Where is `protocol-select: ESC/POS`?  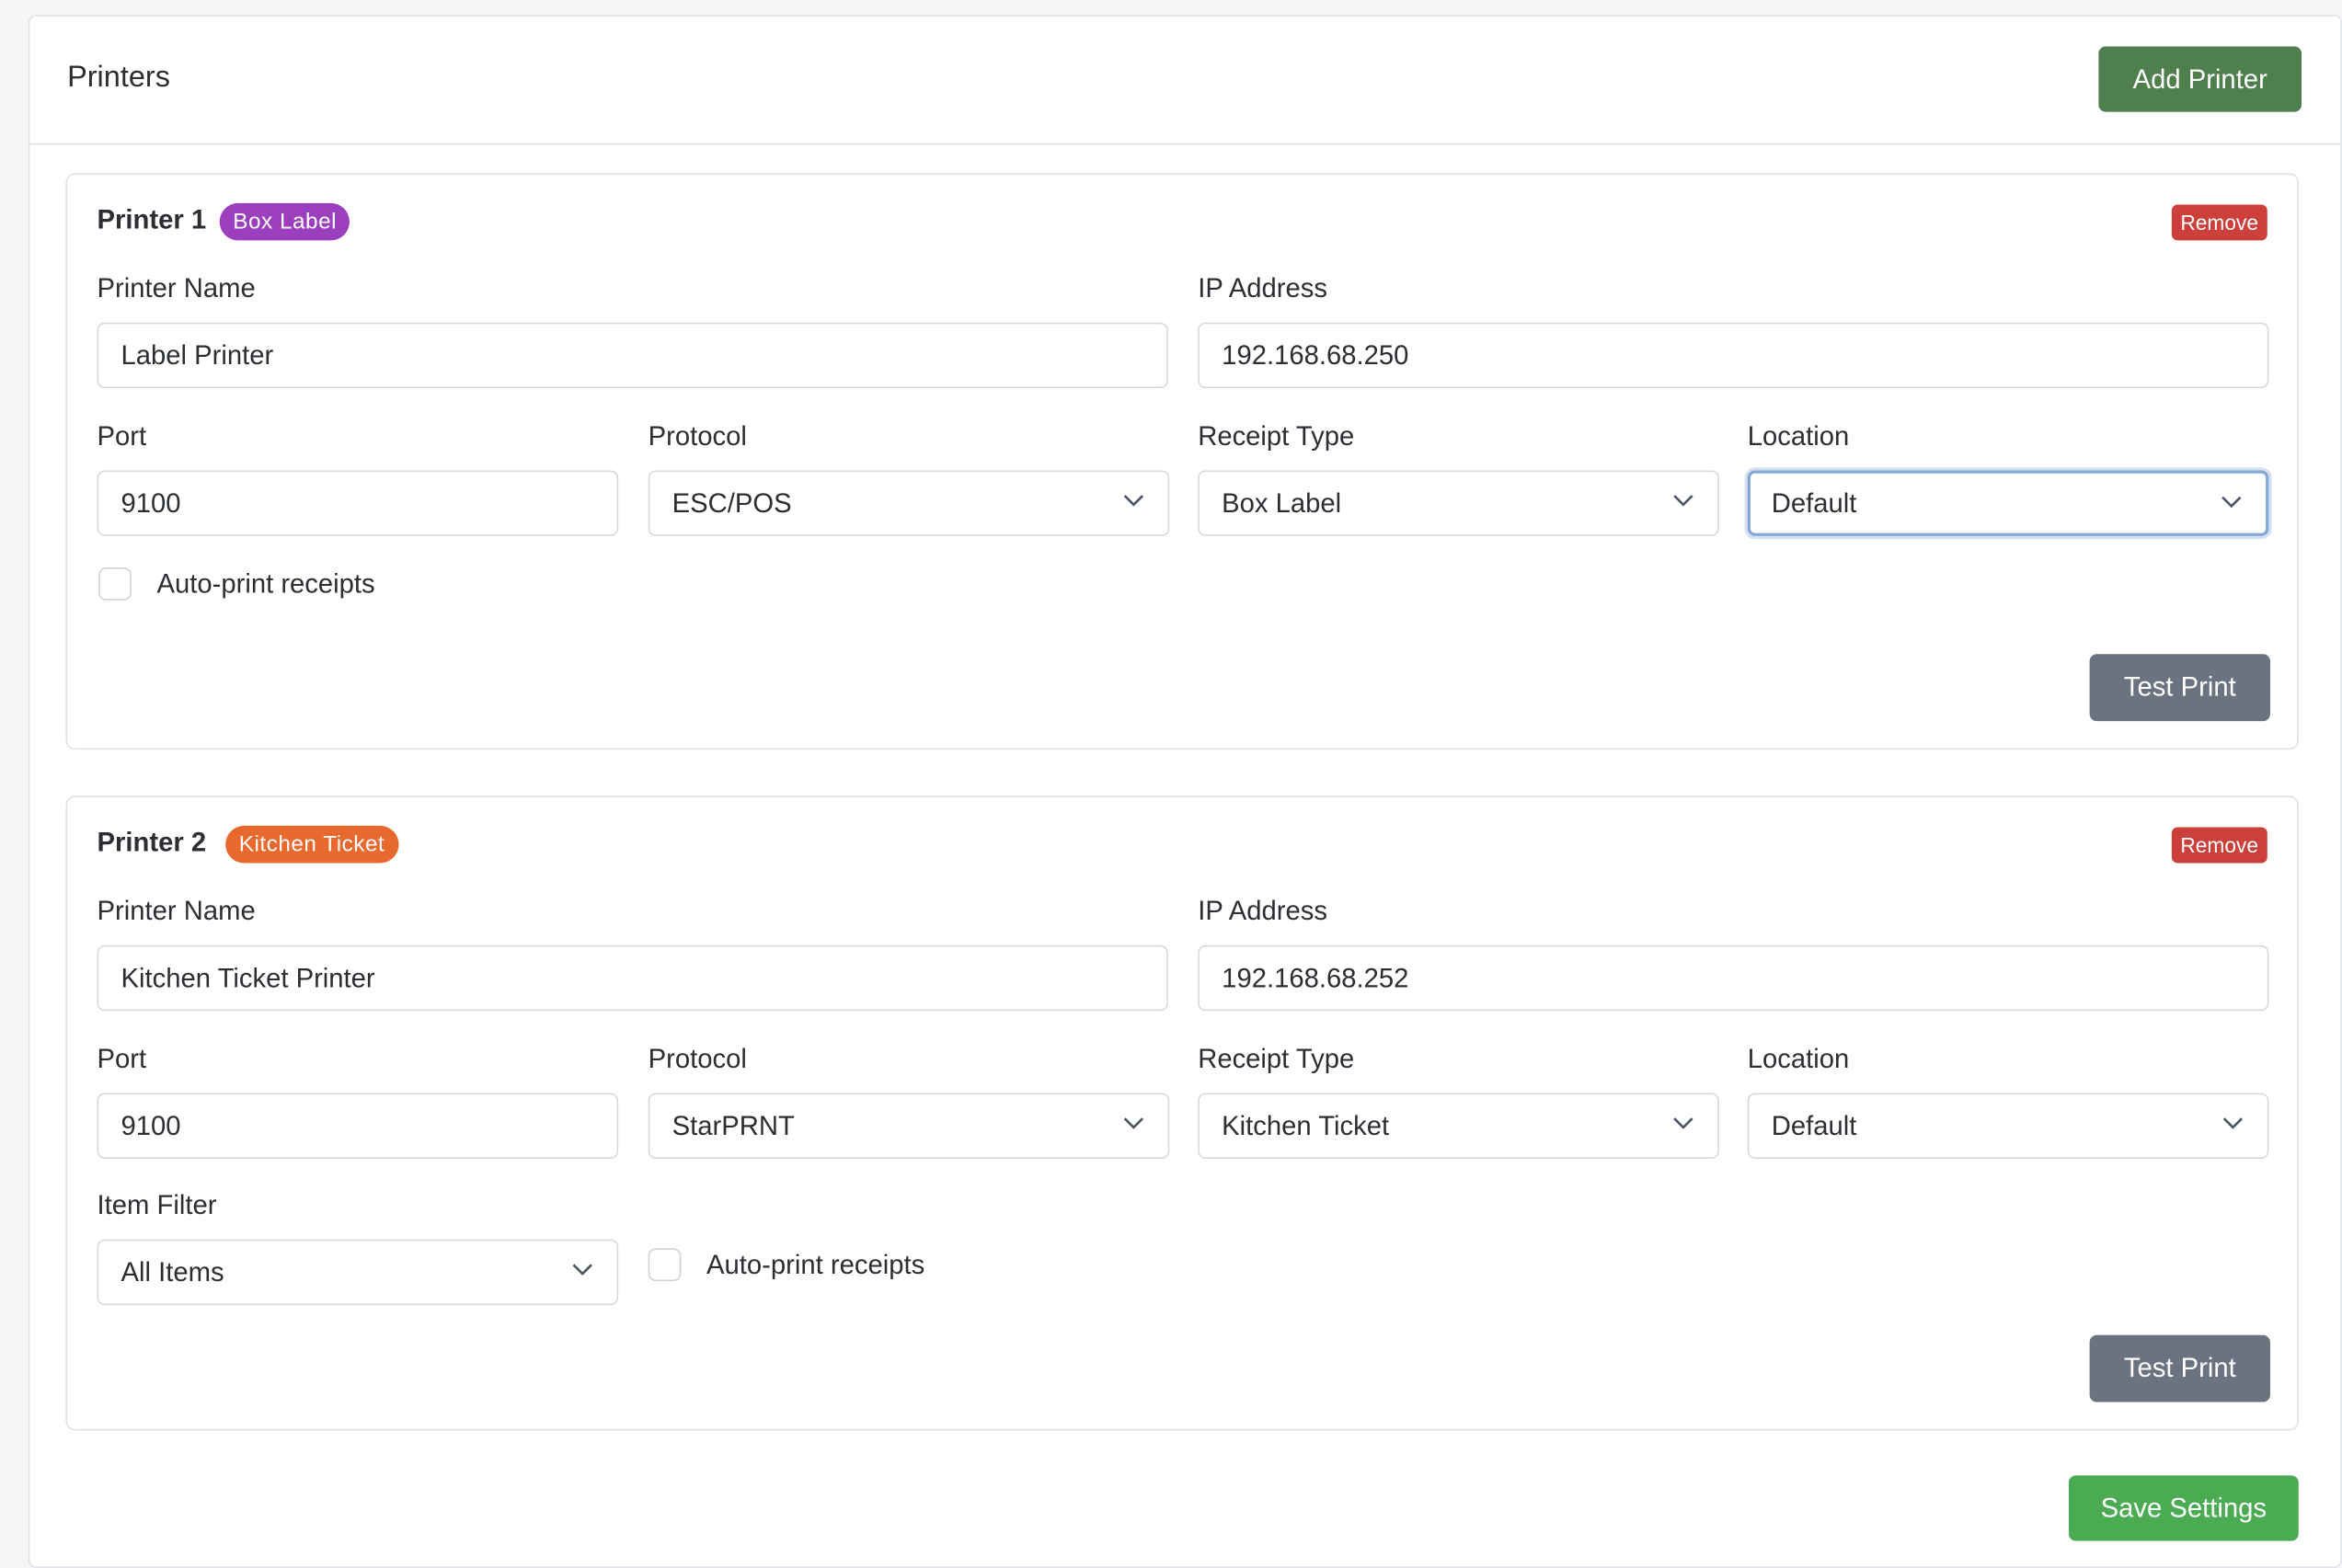
protocol-select: ESC/POS is located at coordinates (909, 503).